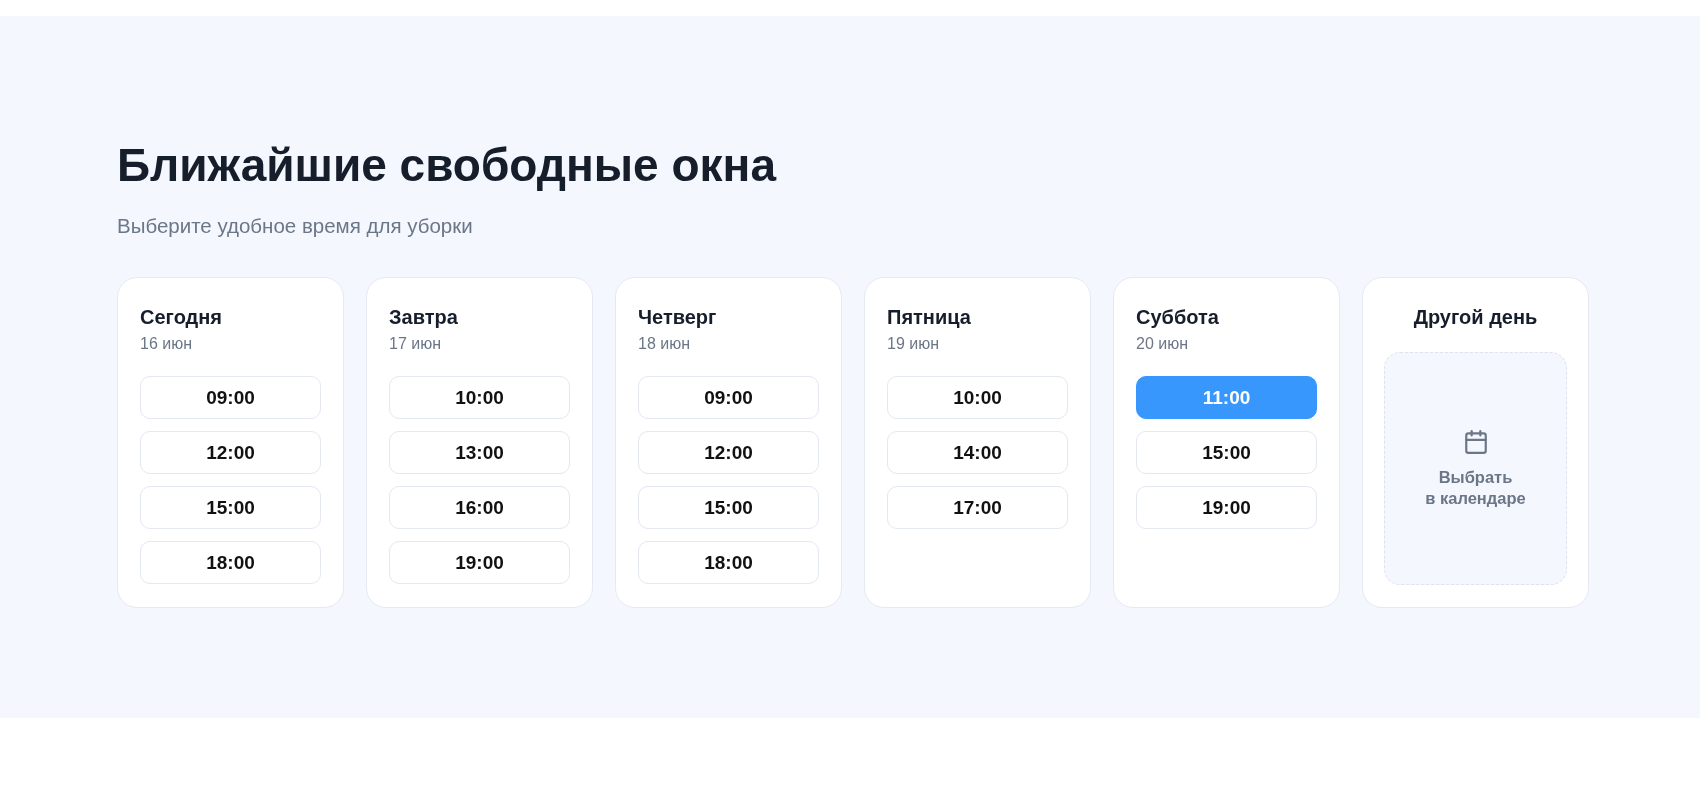 The width and height of the screenshot is (1700, 789). I want to click on day-title: Сегодня, so click(181, 317).